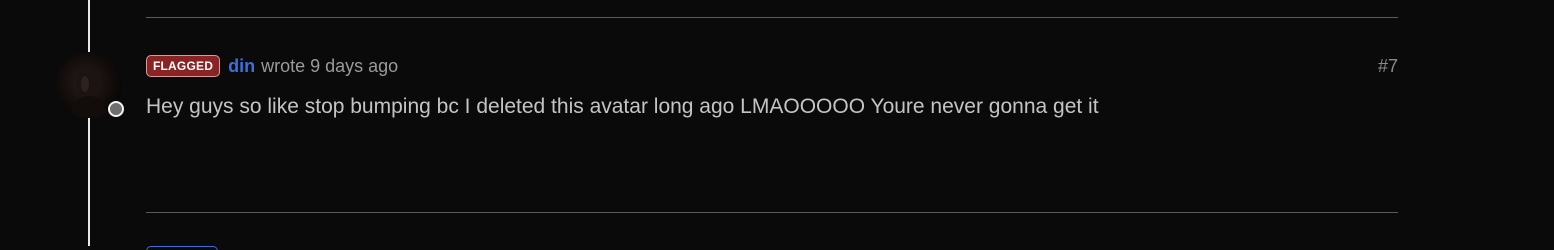 The image size is (1554, 250). I want to click on post-header: FLAGGED din wrote 9 days ago, so click(272, 66).